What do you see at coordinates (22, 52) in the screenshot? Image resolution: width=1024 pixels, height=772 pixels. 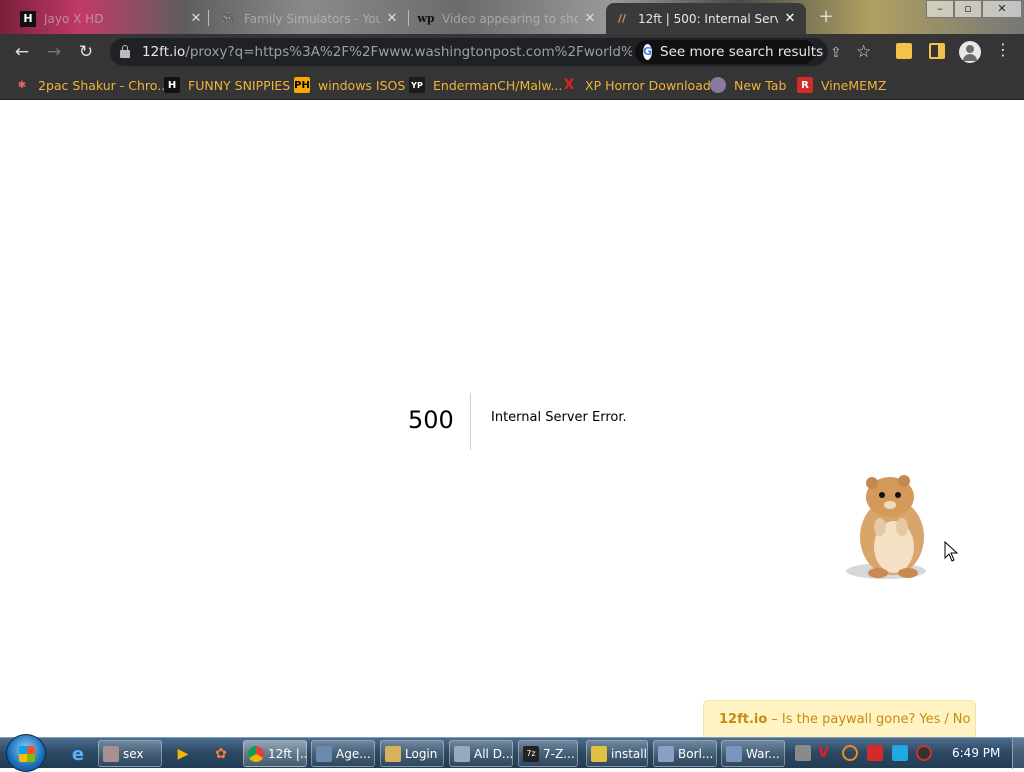 I see `back-button: ←` at bounding box center [22, 52].